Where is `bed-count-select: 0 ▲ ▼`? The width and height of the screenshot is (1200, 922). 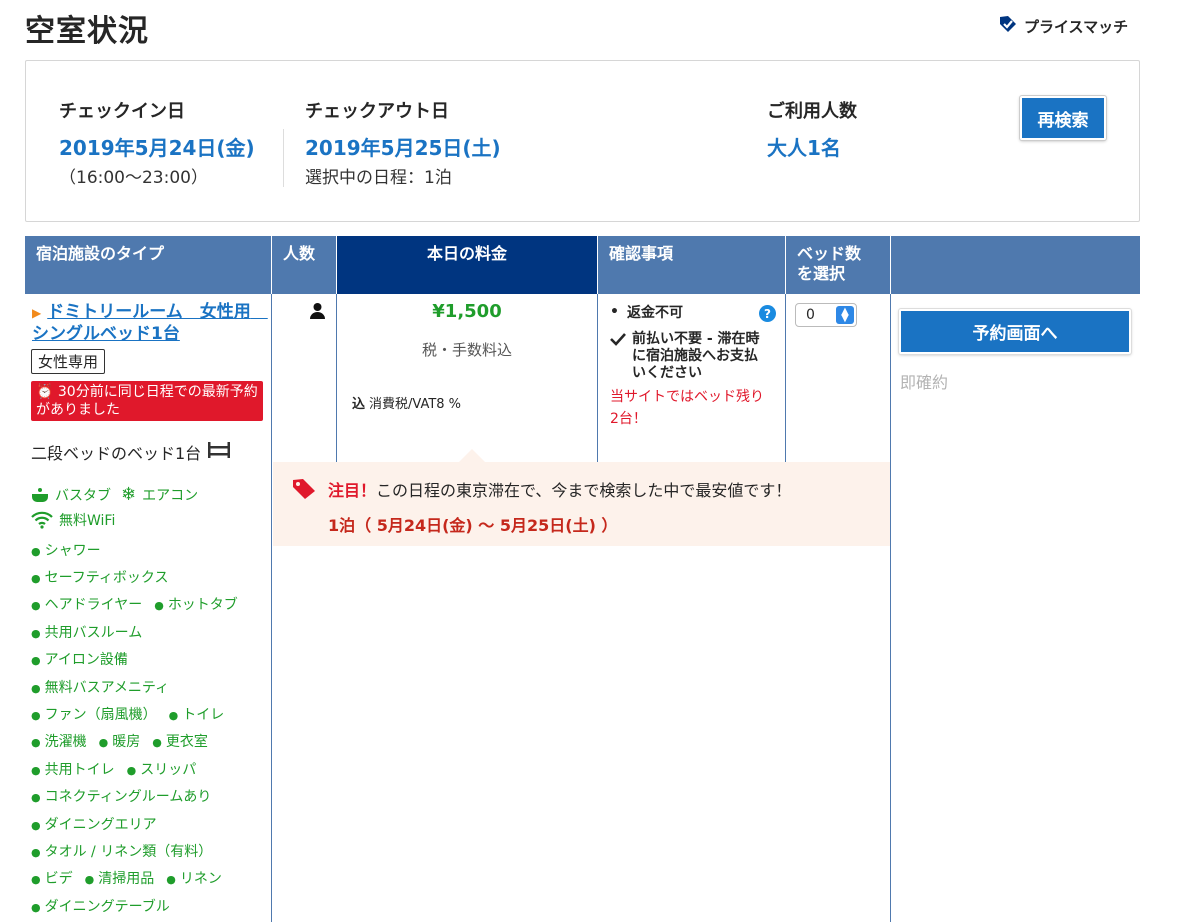
bed-count-select: 0 ▲ ▼ is located at coordinates (826, 315).